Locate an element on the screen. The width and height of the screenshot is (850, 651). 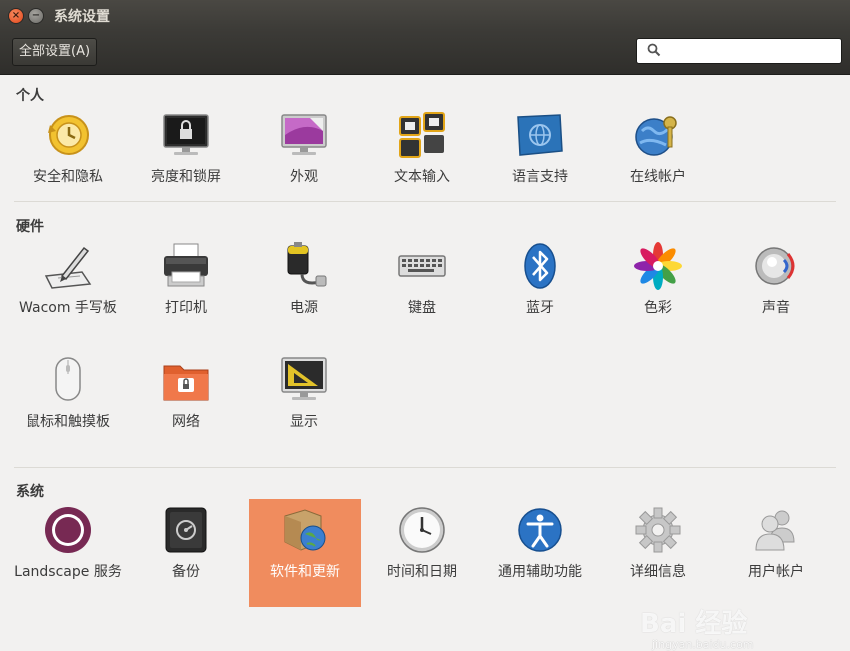
item-appearance: 外观 is located at coordinates (304, 165).